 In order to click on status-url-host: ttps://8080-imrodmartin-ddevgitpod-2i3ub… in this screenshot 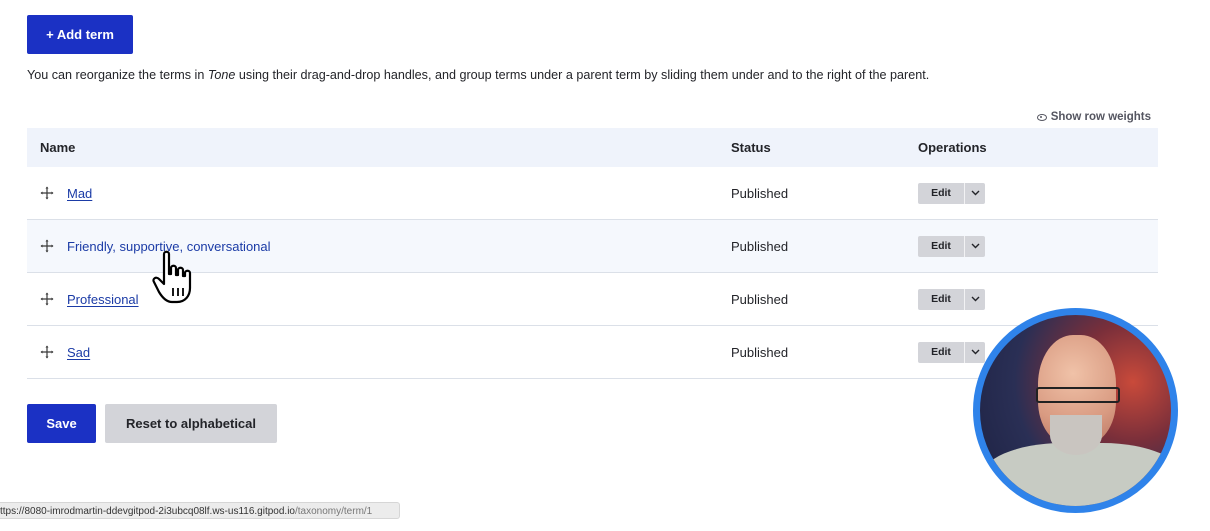, I will do `click(147, 511)`.